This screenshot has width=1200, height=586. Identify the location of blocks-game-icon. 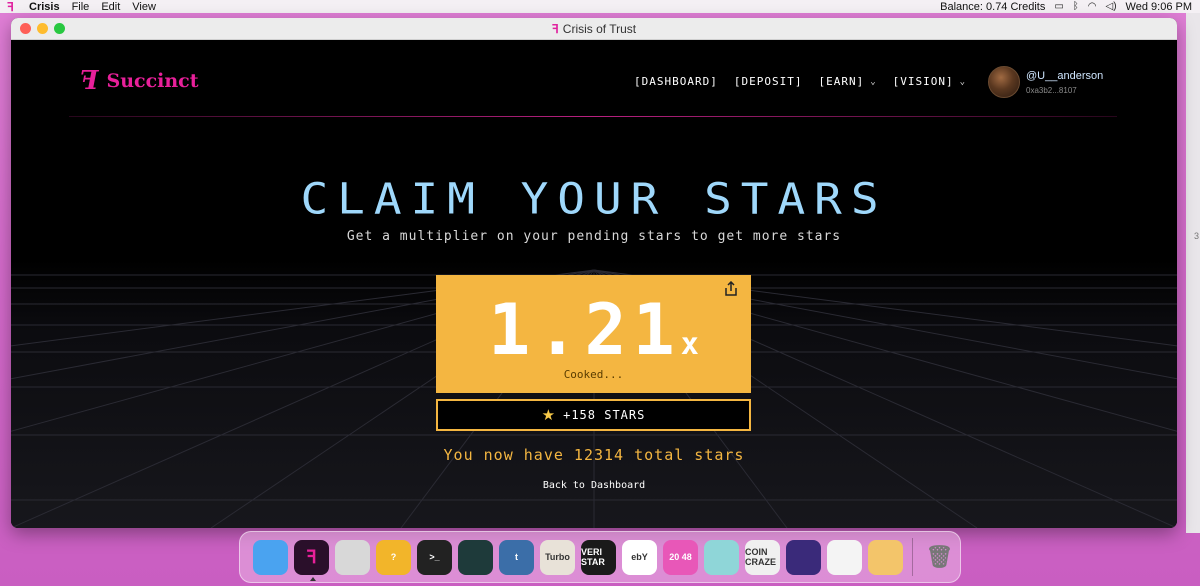
(844, 557).